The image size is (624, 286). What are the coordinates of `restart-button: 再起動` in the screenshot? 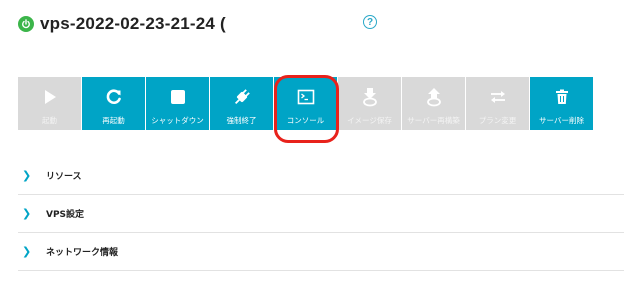 It's located at (113, 103).